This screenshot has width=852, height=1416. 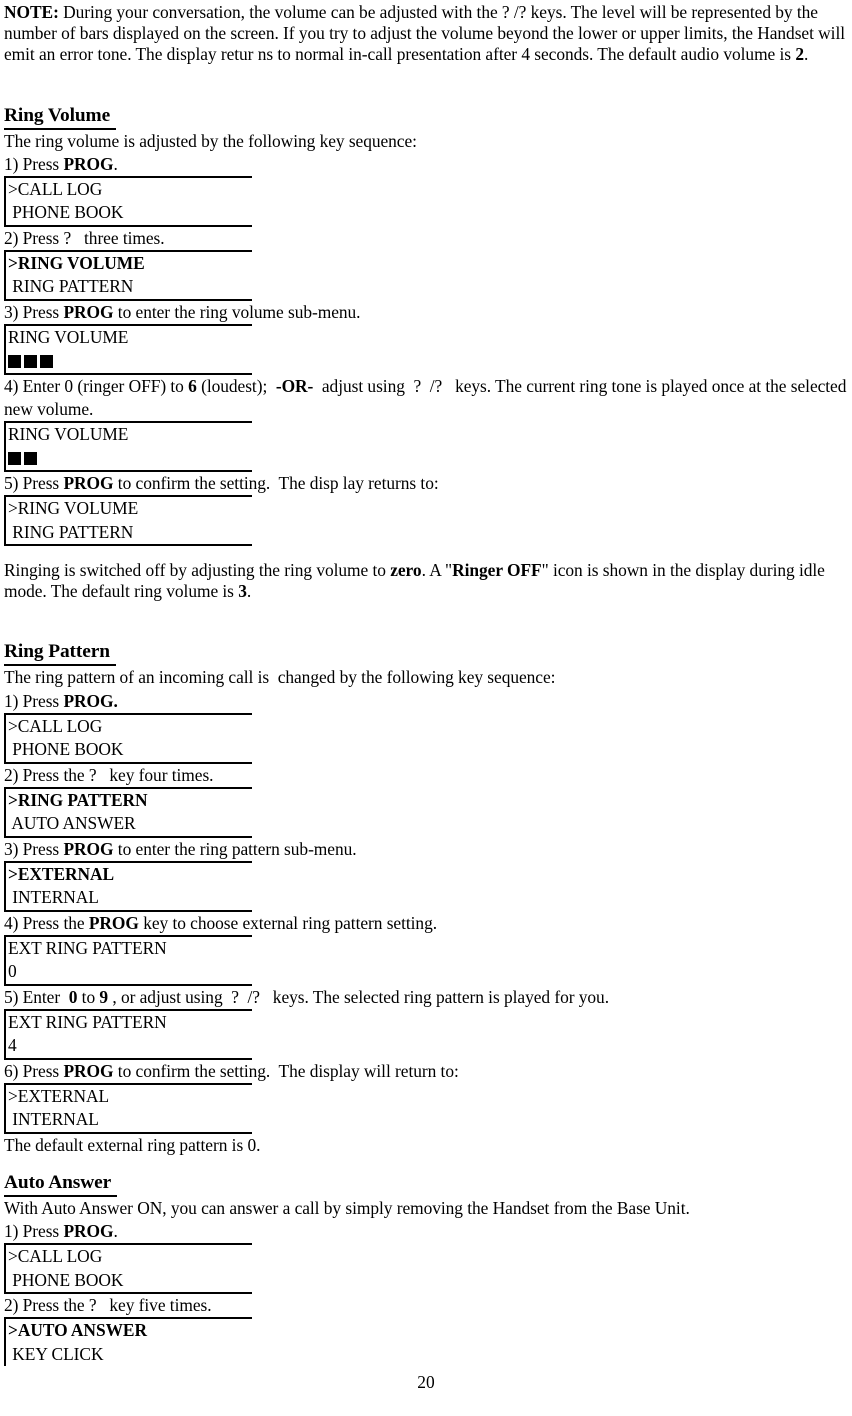 I want to click on outro-mid-1: . A ", so click(x=437, y=570).